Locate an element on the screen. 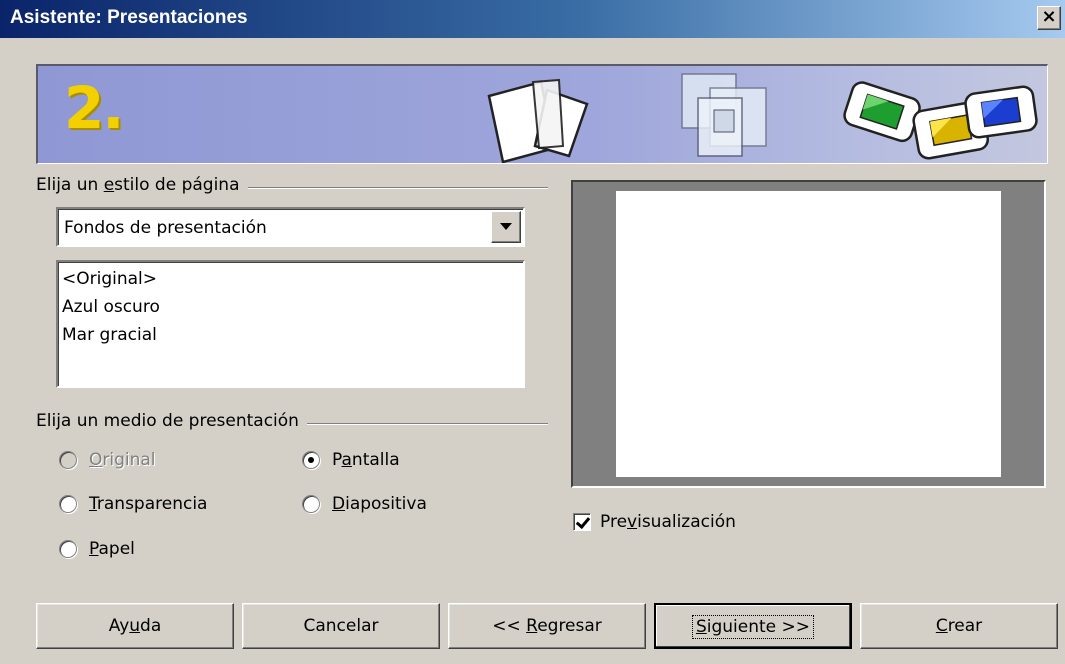  radio-diapositiva-label: Diapositiva is located at coordinates (379, 504).